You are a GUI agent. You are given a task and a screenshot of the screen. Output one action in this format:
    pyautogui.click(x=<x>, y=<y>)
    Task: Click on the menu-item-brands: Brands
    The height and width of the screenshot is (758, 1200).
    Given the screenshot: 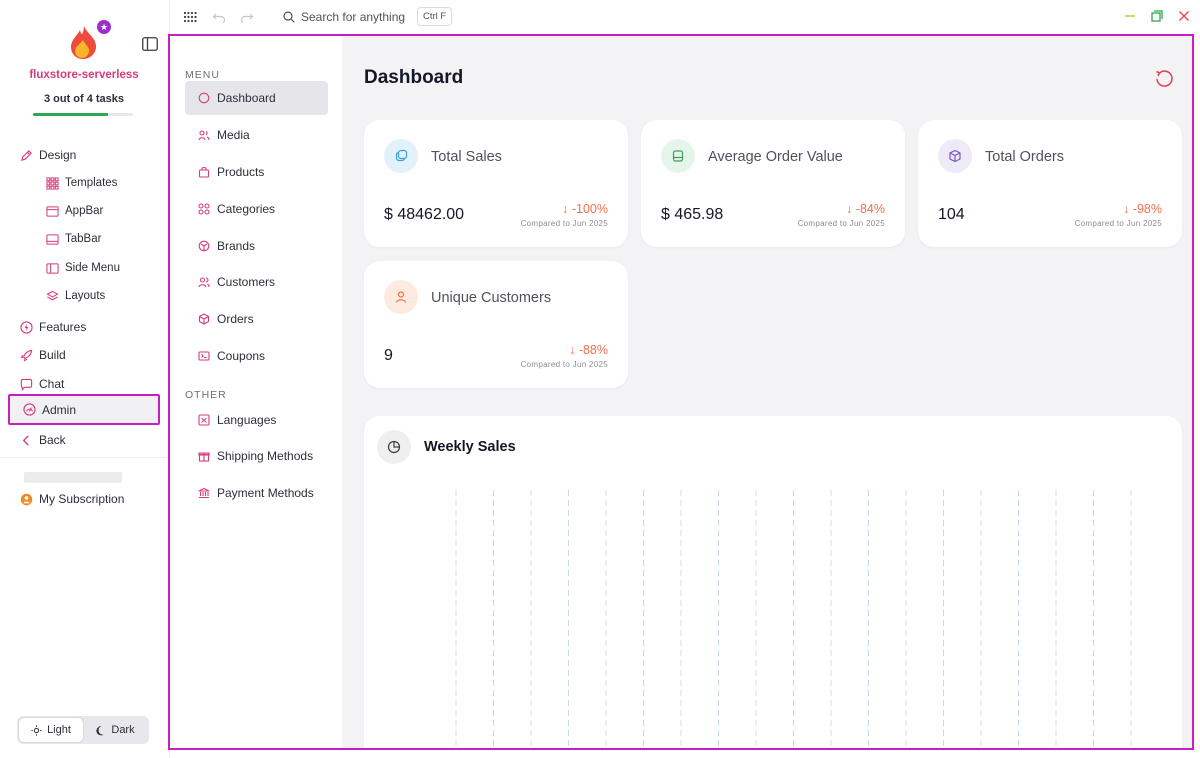 What is the action you would take?
    pyautogui.click(x=256, y=246)
    